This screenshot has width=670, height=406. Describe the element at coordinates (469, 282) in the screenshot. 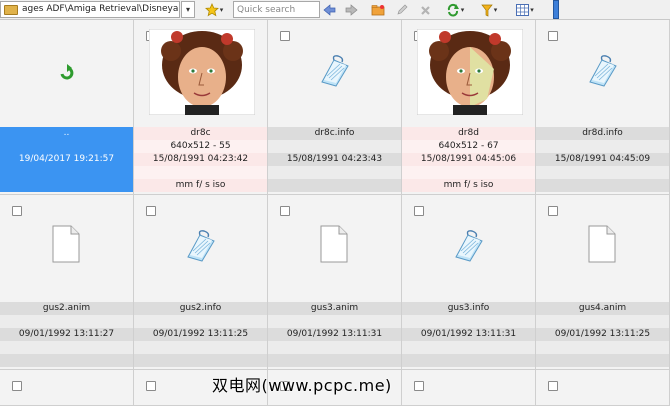

I see `file-tile-gus3-info: gus3.info 09/01/1992 13:11:31` at that location.